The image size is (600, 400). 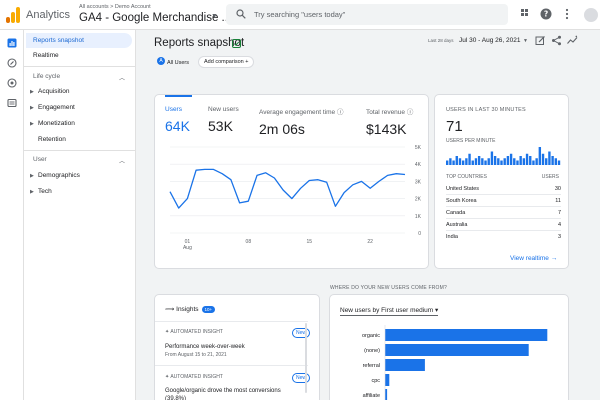 What do you see at coordinates (223, 109) in the screenshot?
I see `kpi-label: New users` at bounding box center [223, 109].